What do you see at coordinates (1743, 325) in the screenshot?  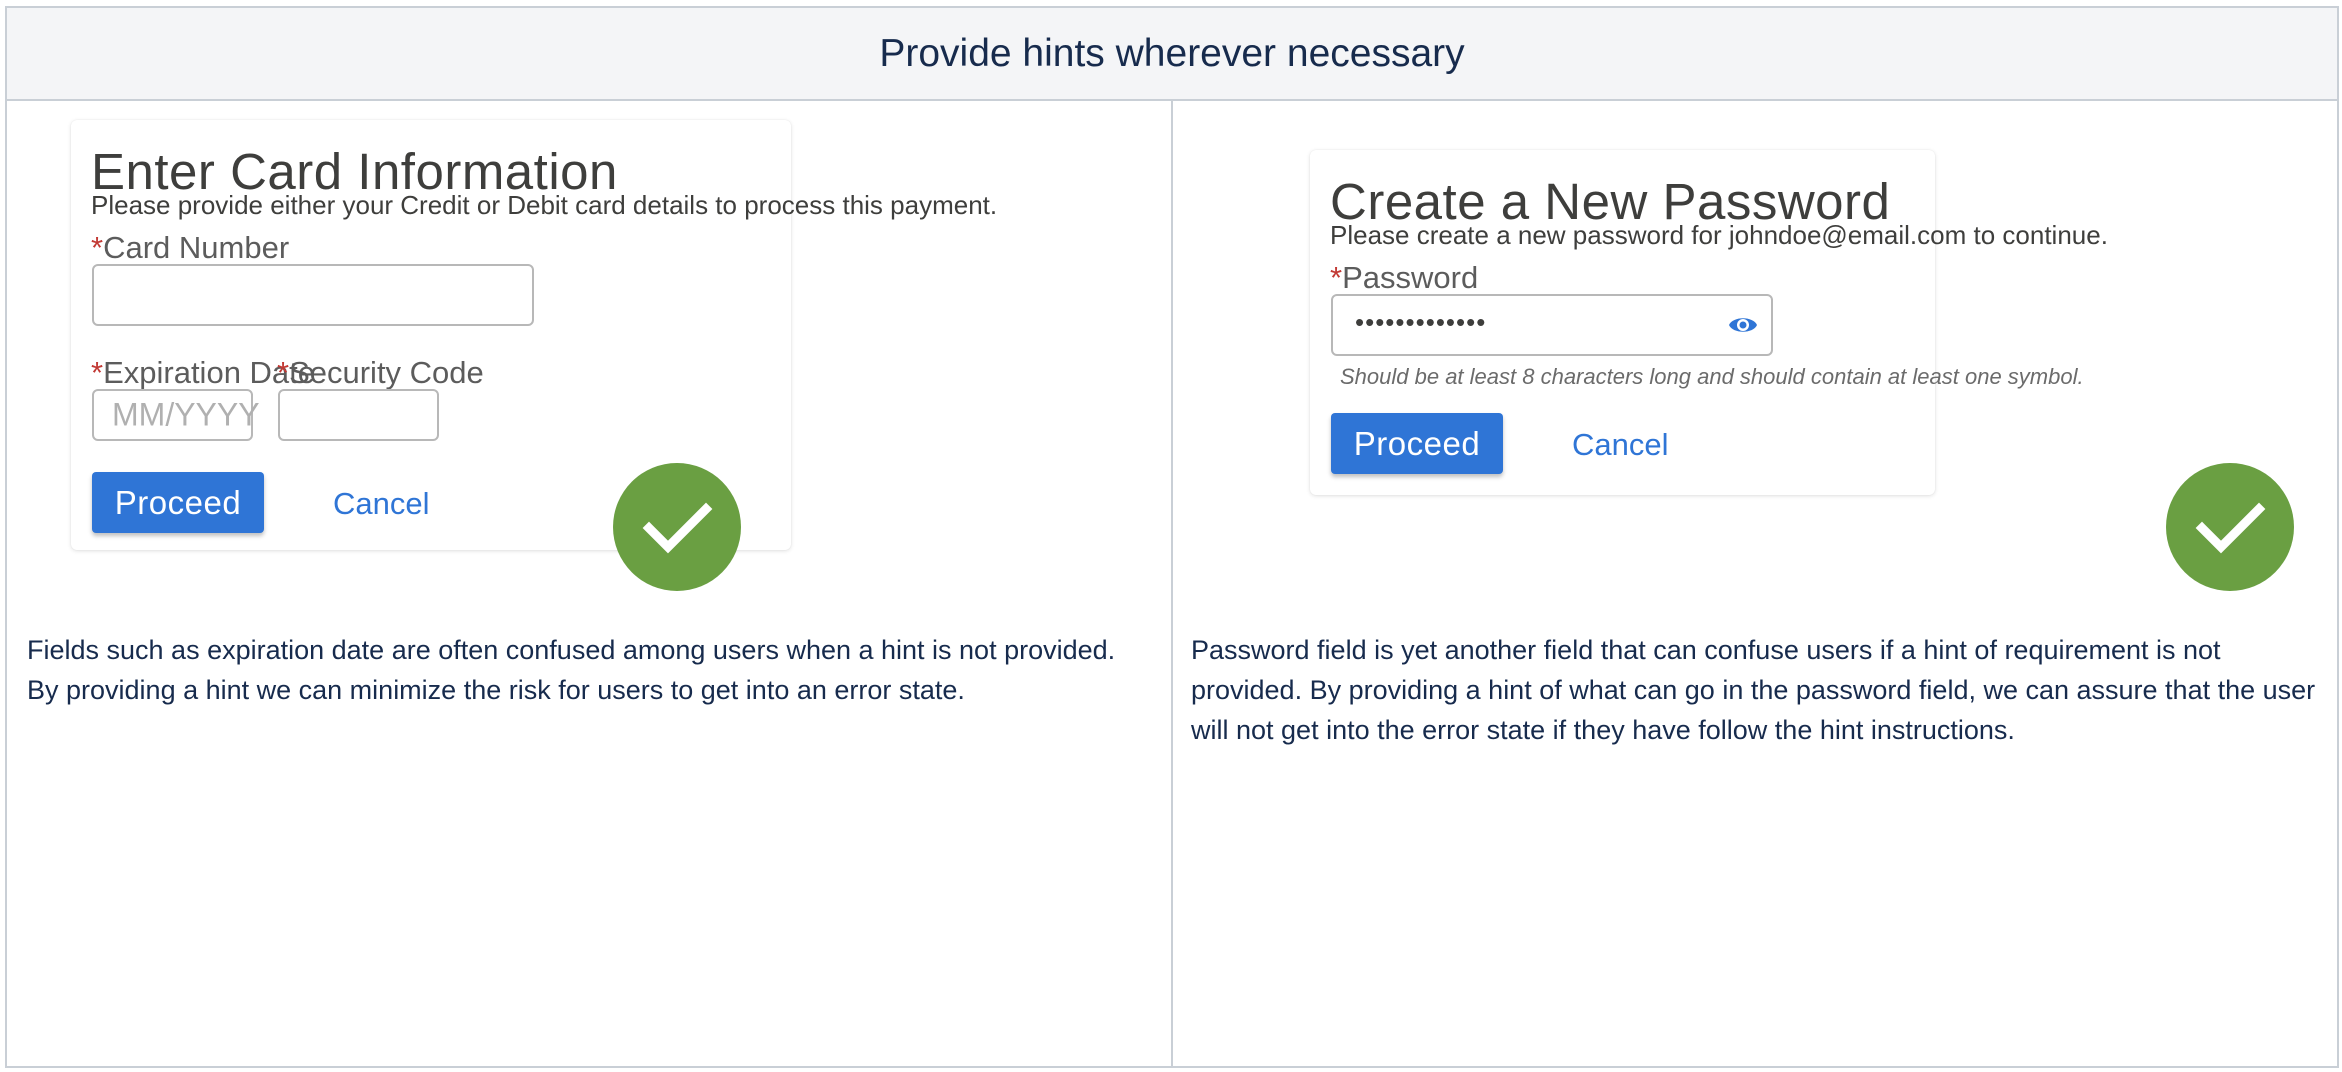 I see `eye-icon` at bounding box center [1743, 325].